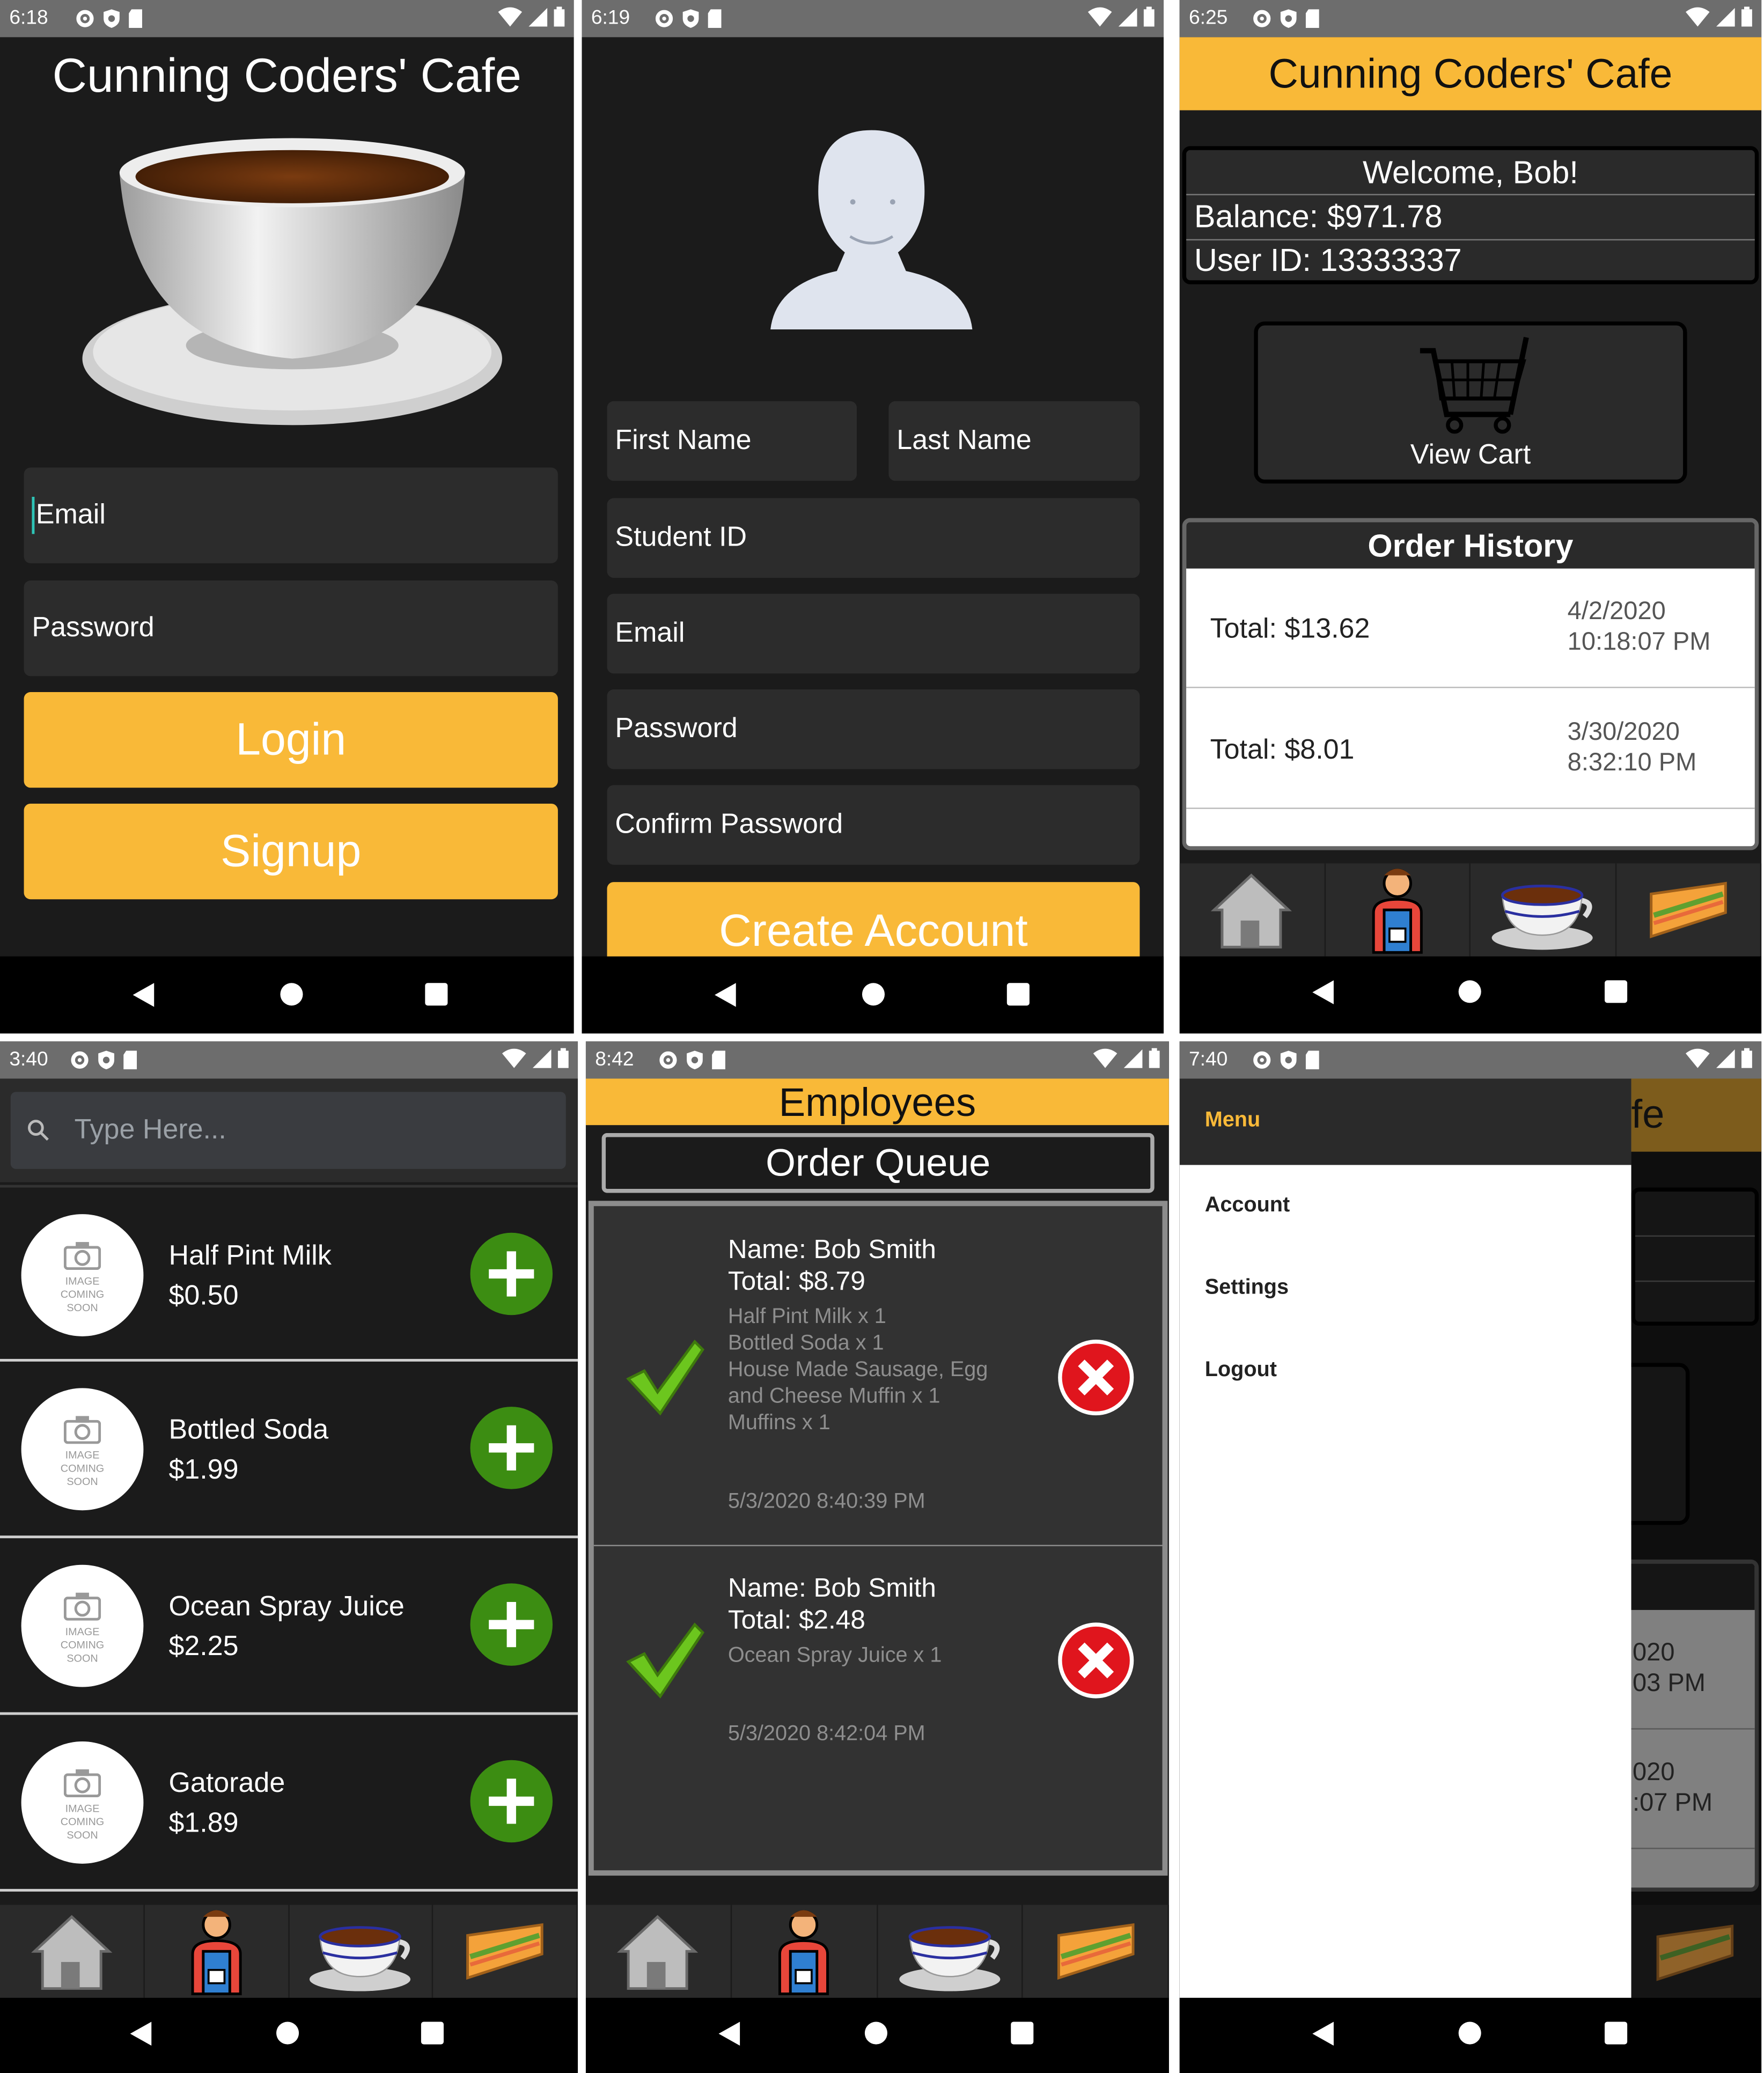 This screenshot has height=2073, width=1764. What do you see at coordinates (873, 825) in the screenshot?
I see `confirm-password-field: Confirm Password` at bounding box center [873, 825].